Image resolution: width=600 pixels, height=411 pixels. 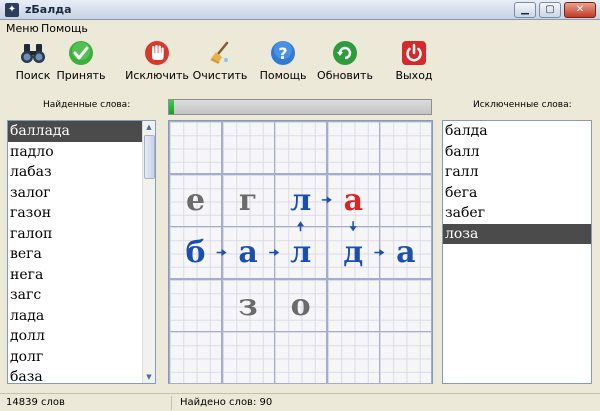 What do you see at coordinates (157, 53) in the screenshot?
I see `hand-stop-icon` at bounding box center [157, 53].